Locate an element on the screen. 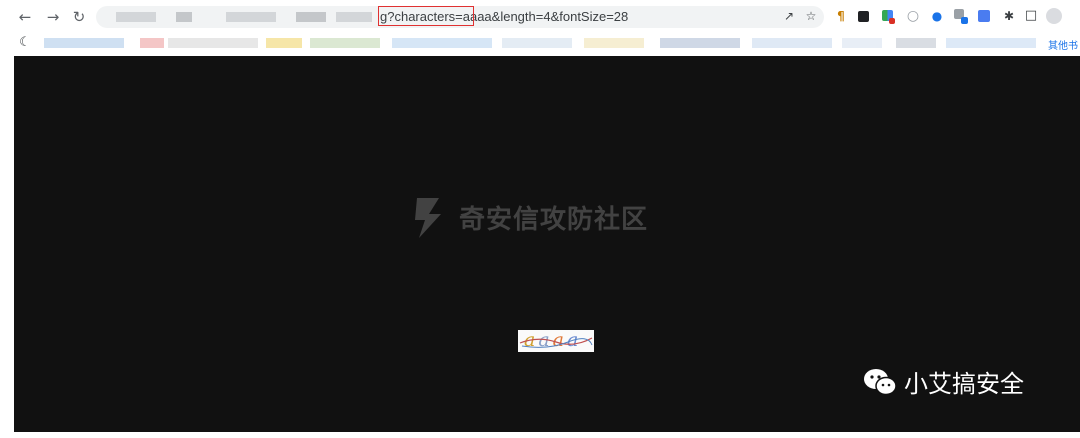 This screenshot has height=438, width=1080. wechat-watermark: 小艾搞安全 is located at coordinates (943, 381).